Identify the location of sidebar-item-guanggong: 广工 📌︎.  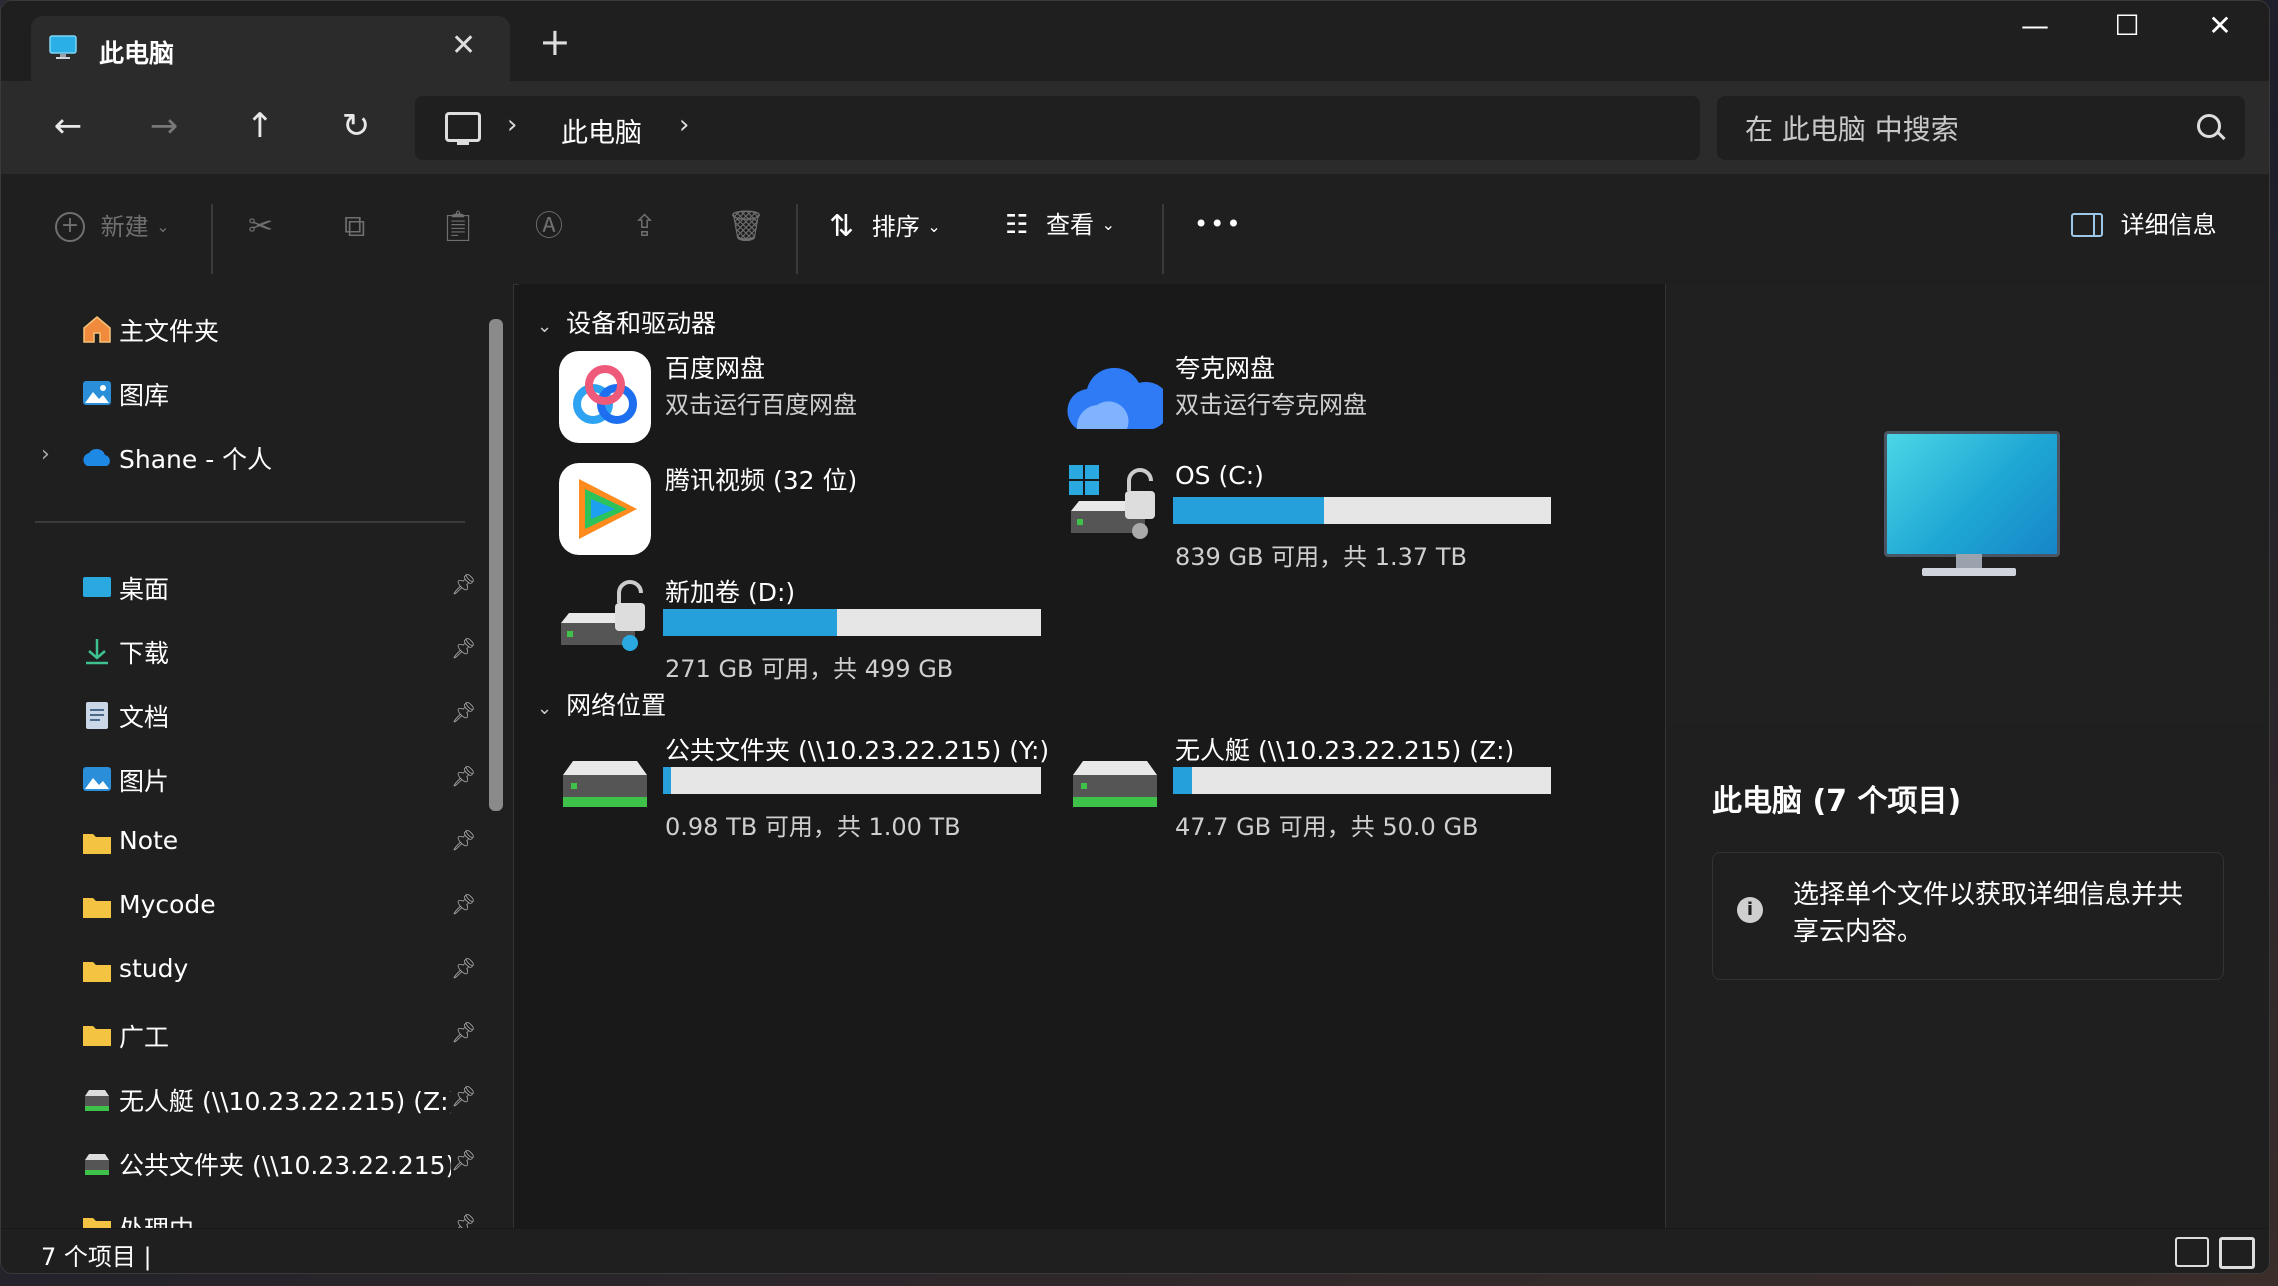
(246, 1035).